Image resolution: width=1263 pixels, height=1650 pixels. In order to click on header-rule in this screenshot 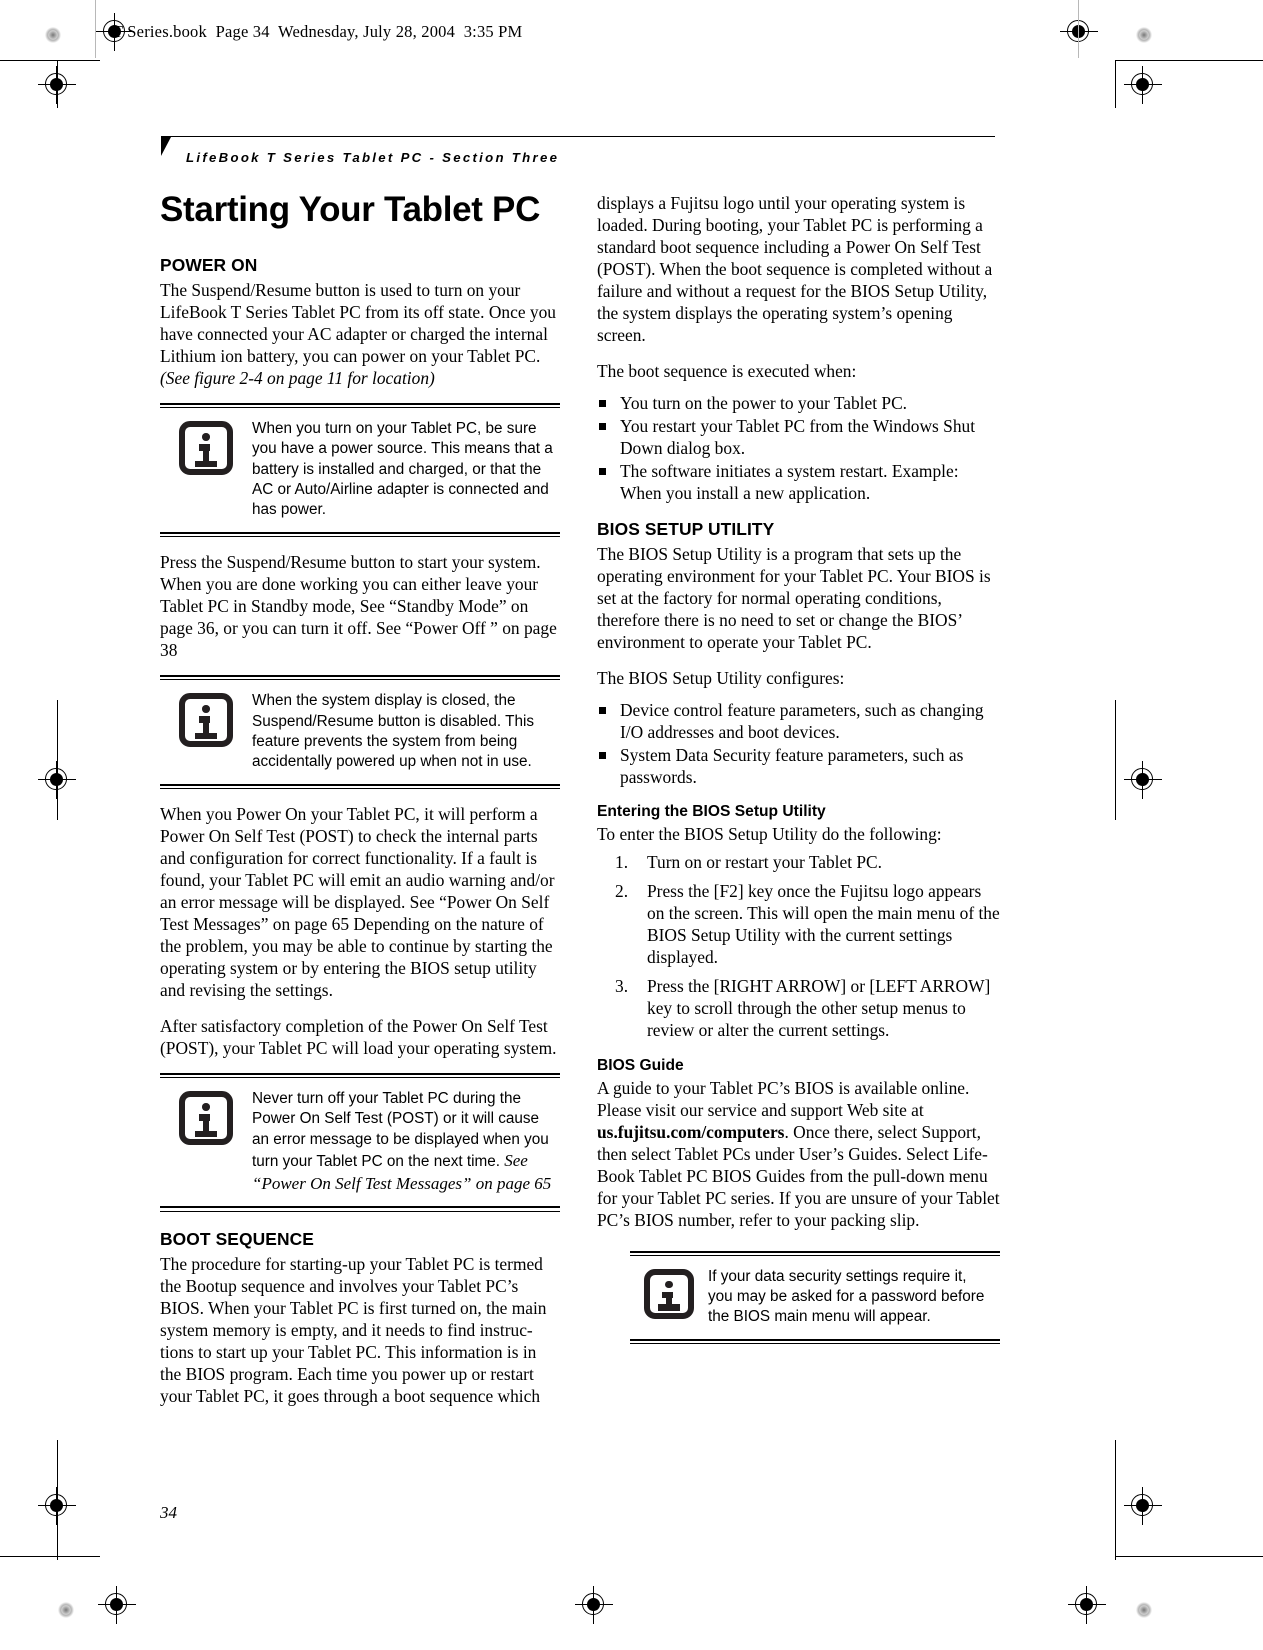, I will do `click(578, 137)`.